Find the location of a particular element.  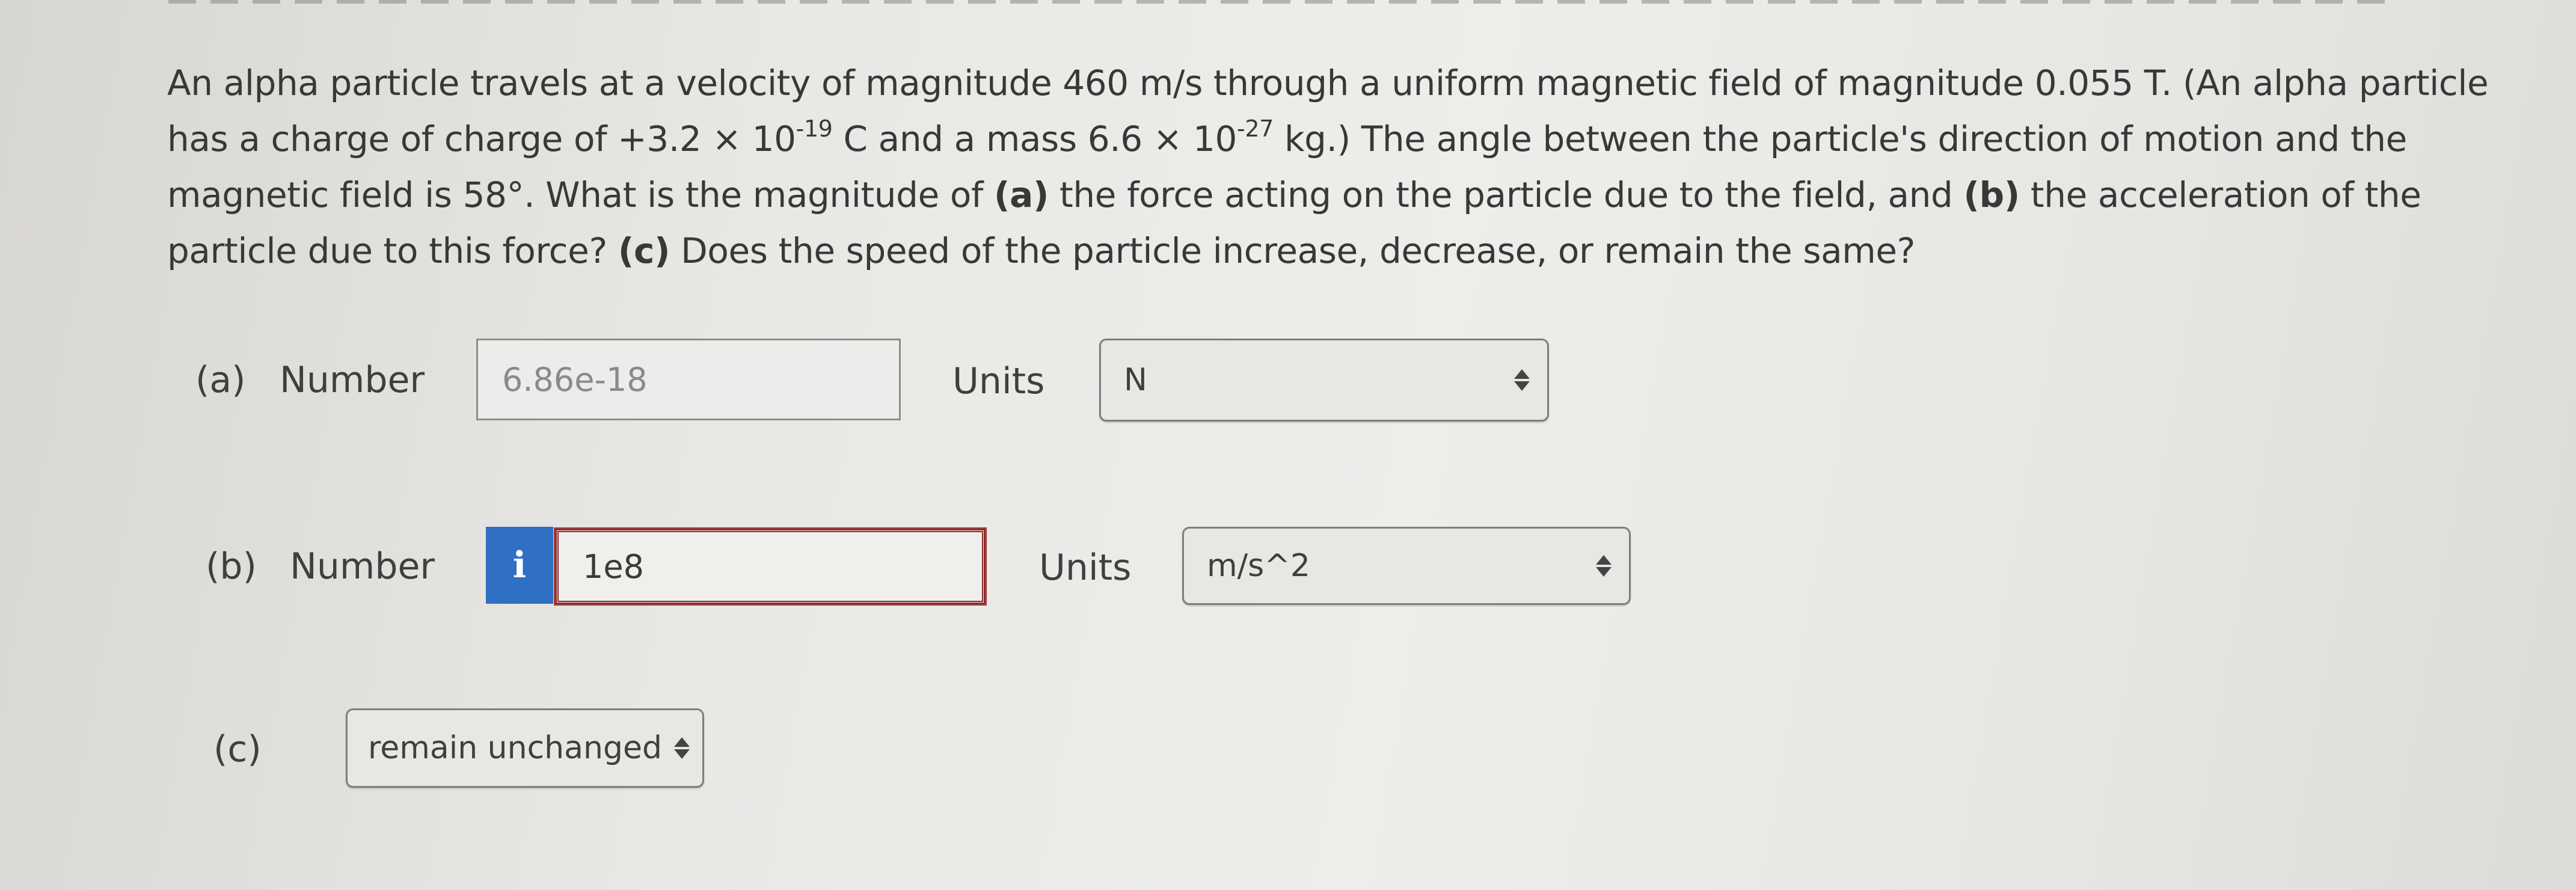

part-b-units-value: m/s^2 is located at coordinates (1258, 566).